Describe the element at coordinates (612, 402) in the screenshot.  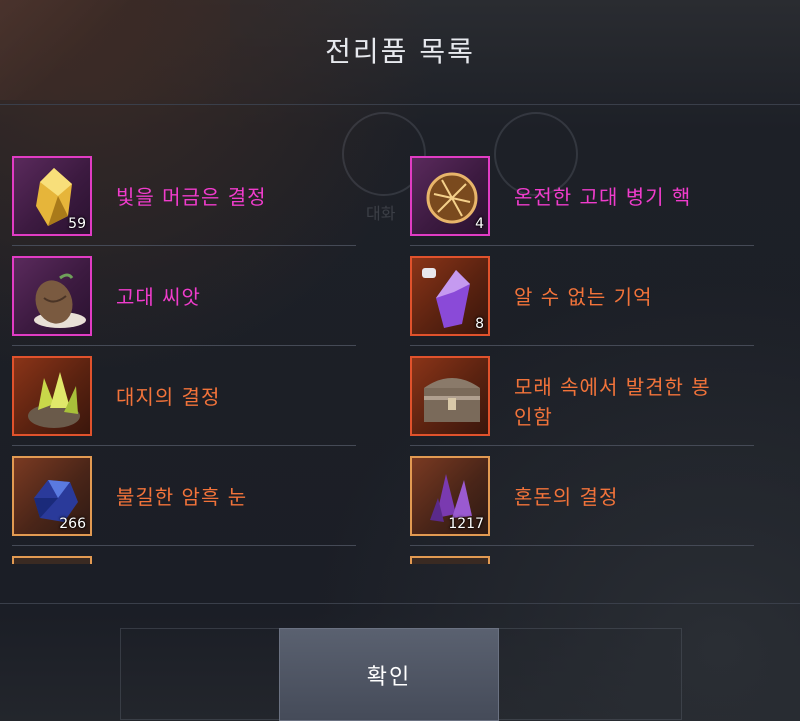
I see `item-name: 모래 속에서 발견한 봉인함` at that location.